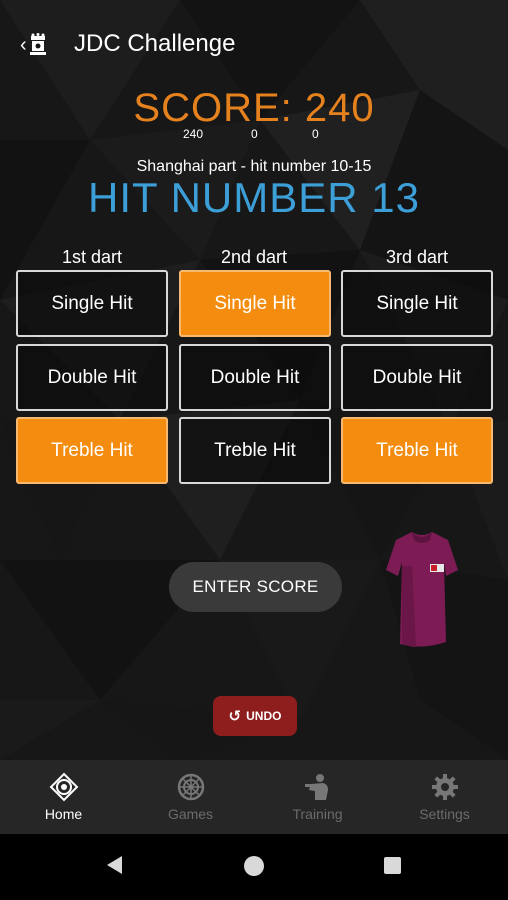 The height and width of the screenshot is (900, 508). Describe the element at coordinates (92, 377) in the screenshot. I see `dart-1-double-button: Double Hit` at that location.